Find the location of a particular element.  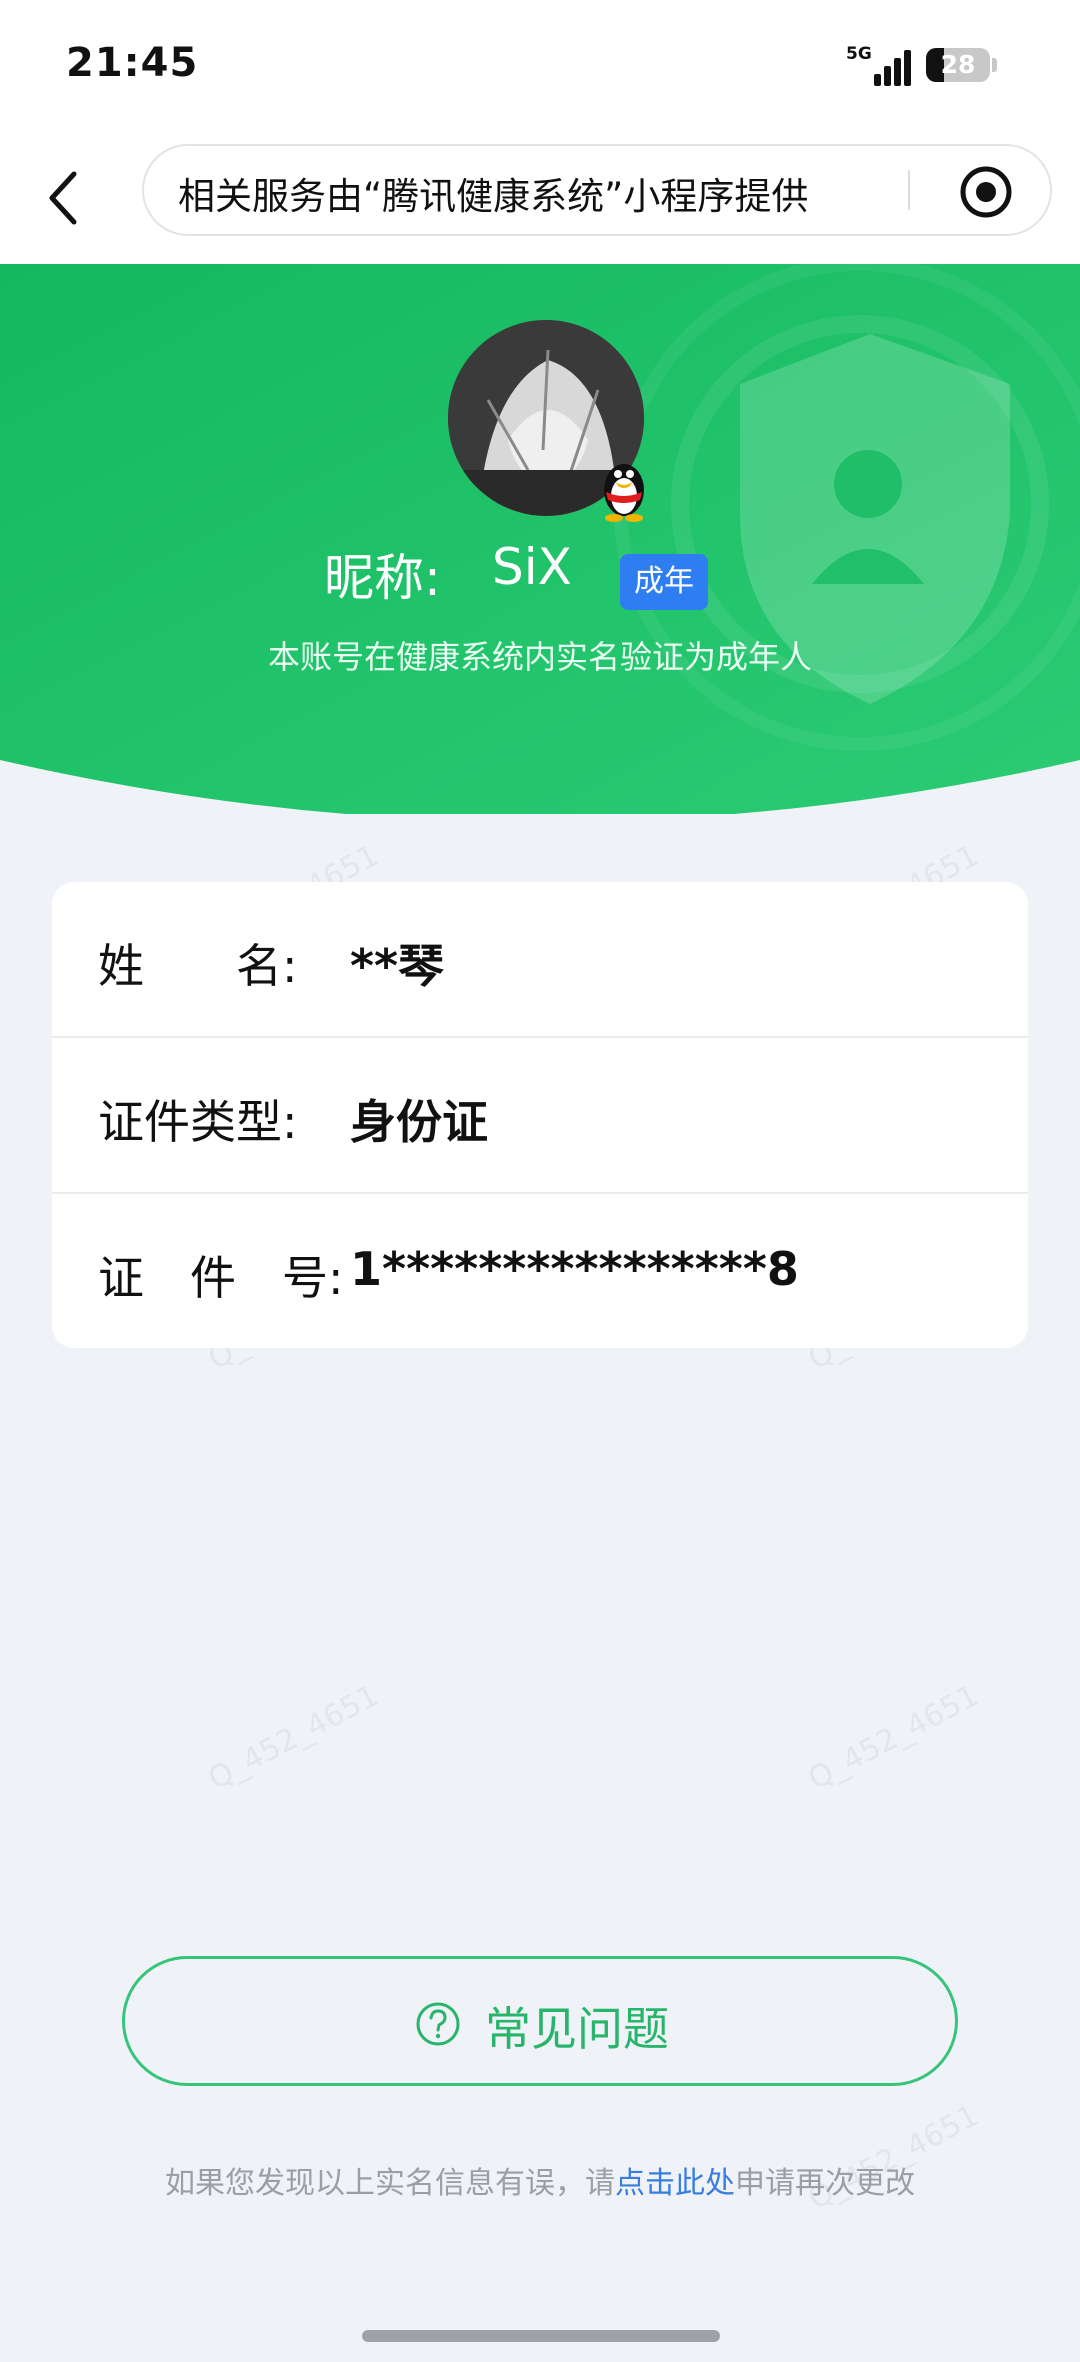

footnote-text-after: 申请再次更改 is located at coordinates (825, 2183).